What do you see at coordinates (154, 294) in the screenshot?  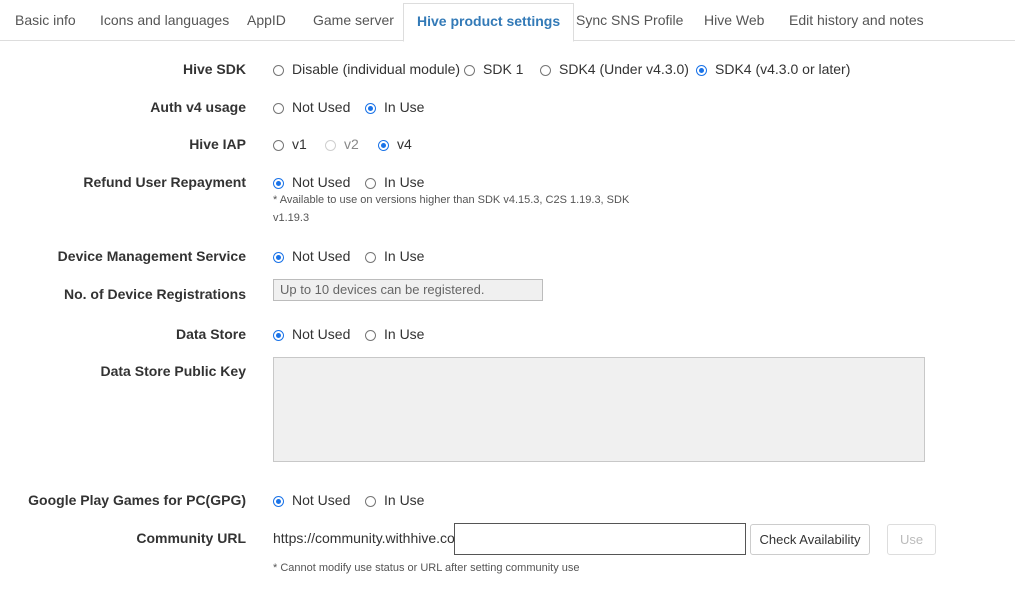 I see `device-registrations-label: No. of Device Registrations` at bounding box center [154, 294].